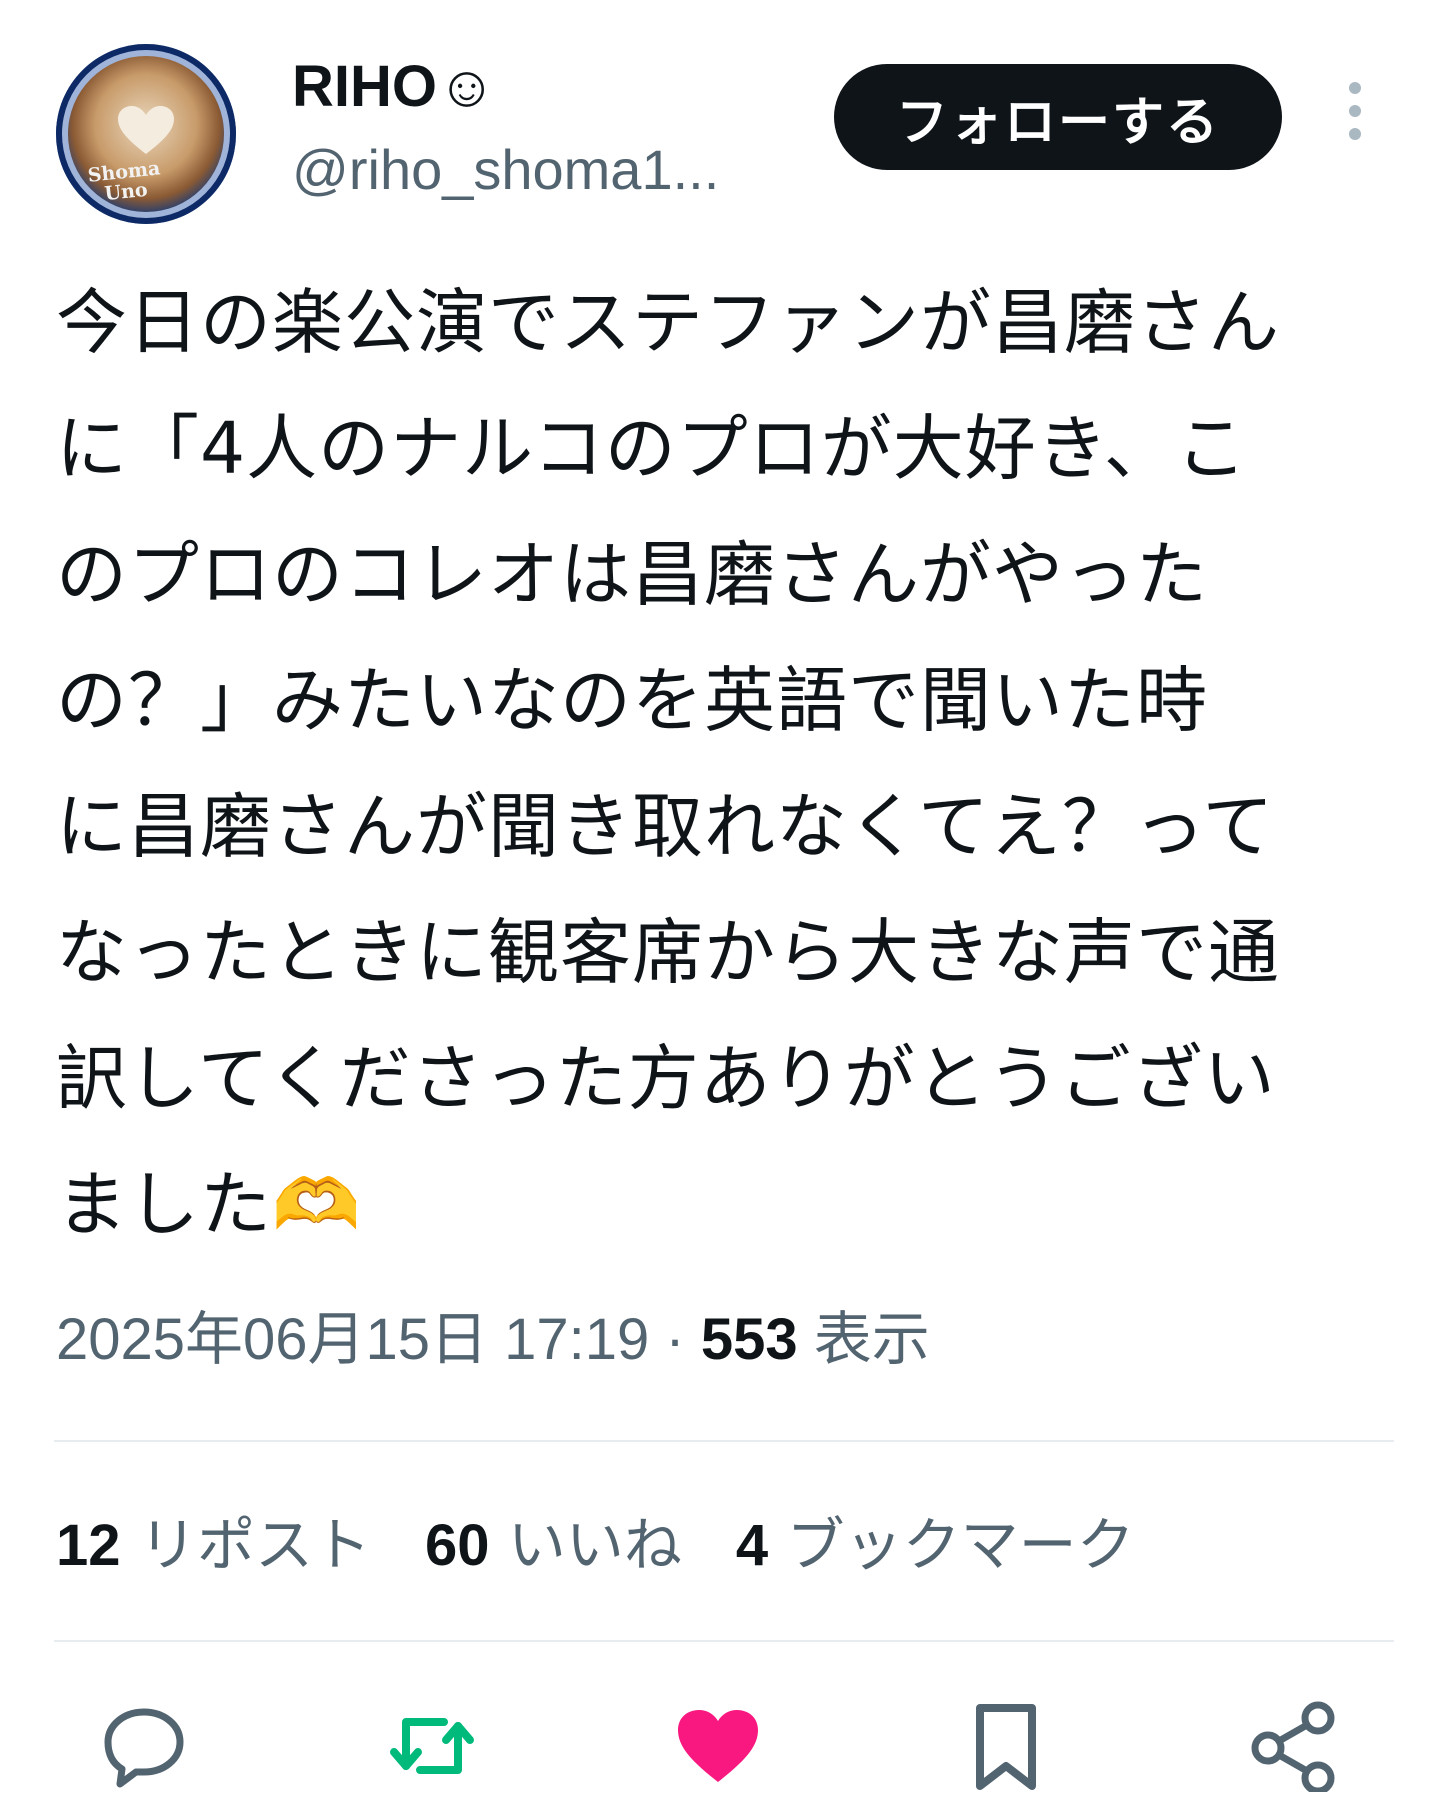 This screenshot has width=1439, height=1797. I want to click on bookmark-icon, so click(1006, 1747).